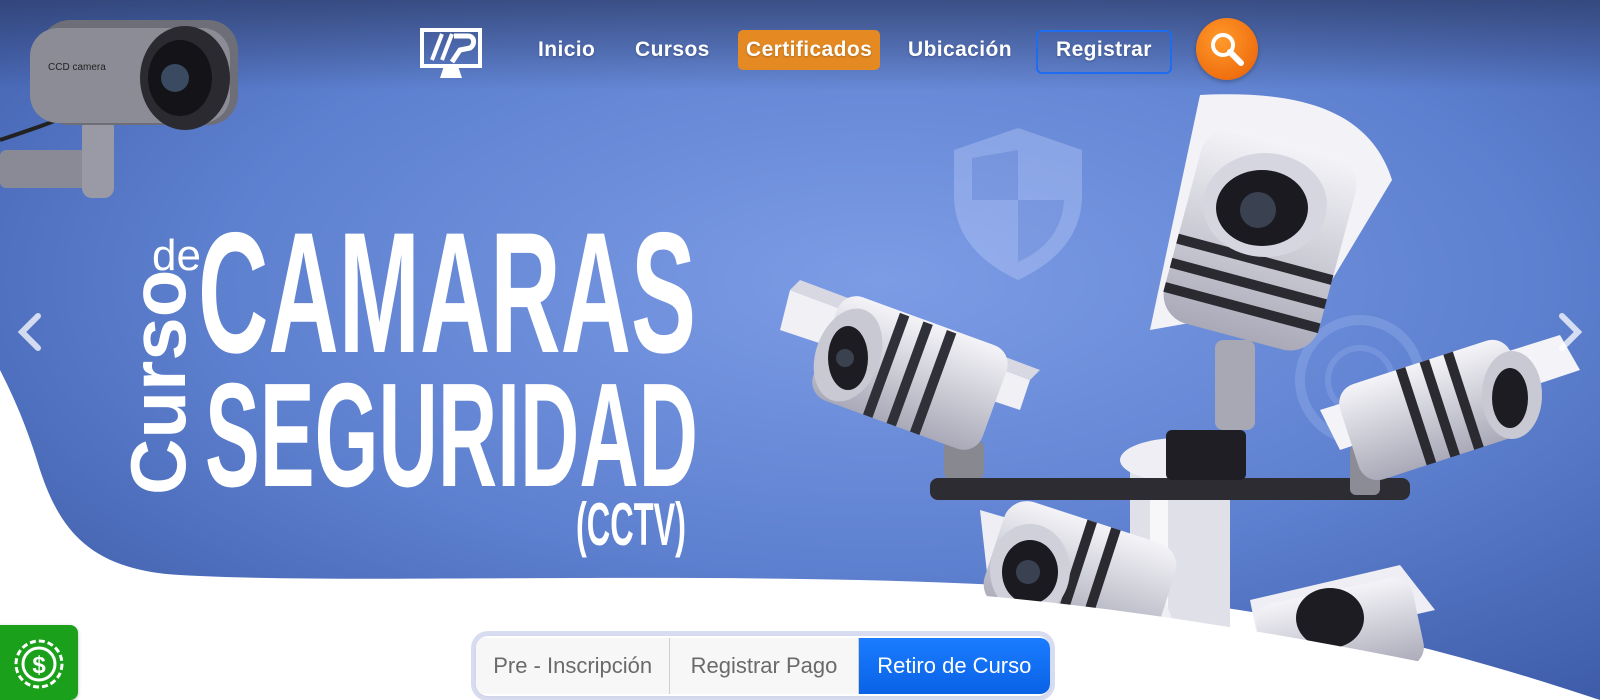 Image resolution: width=1600 pixels, height=700 pixels. I want to click on title-cctv: (CCTV), so click(631, 524).